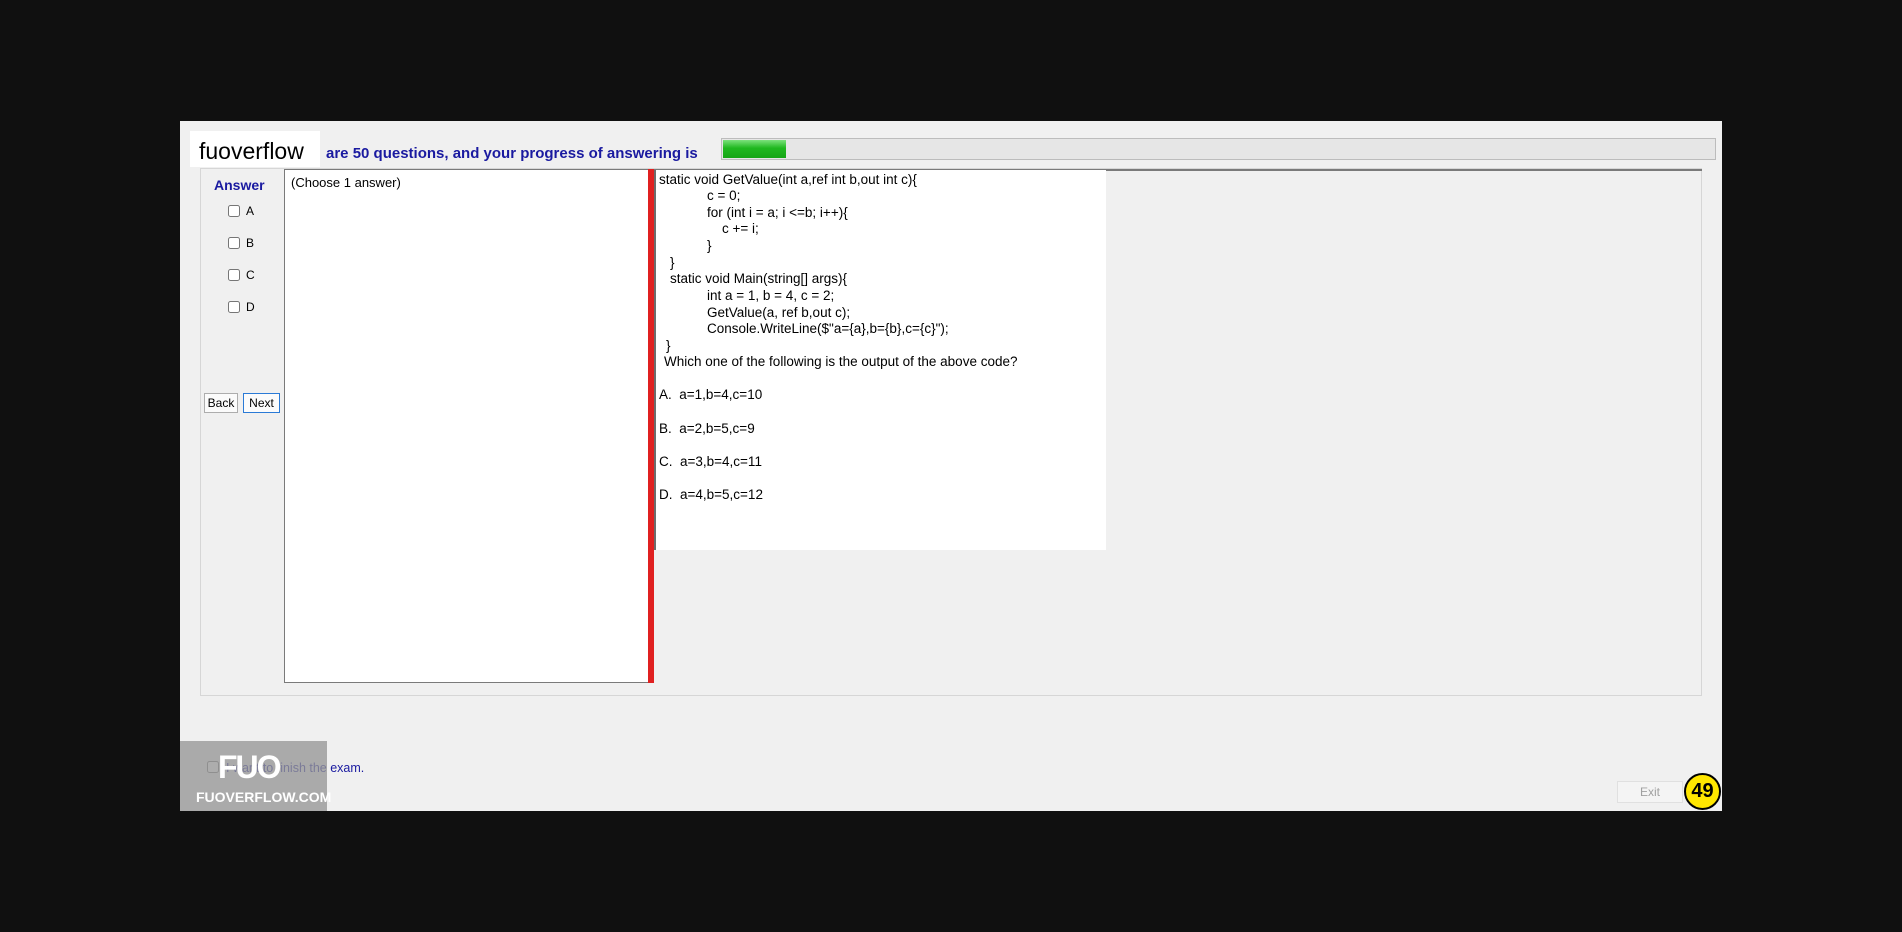  What do you see at coordinates (250, 767) in the screenshot?
I see `watermark-logo: FUO` at bounding box center [250, 767].